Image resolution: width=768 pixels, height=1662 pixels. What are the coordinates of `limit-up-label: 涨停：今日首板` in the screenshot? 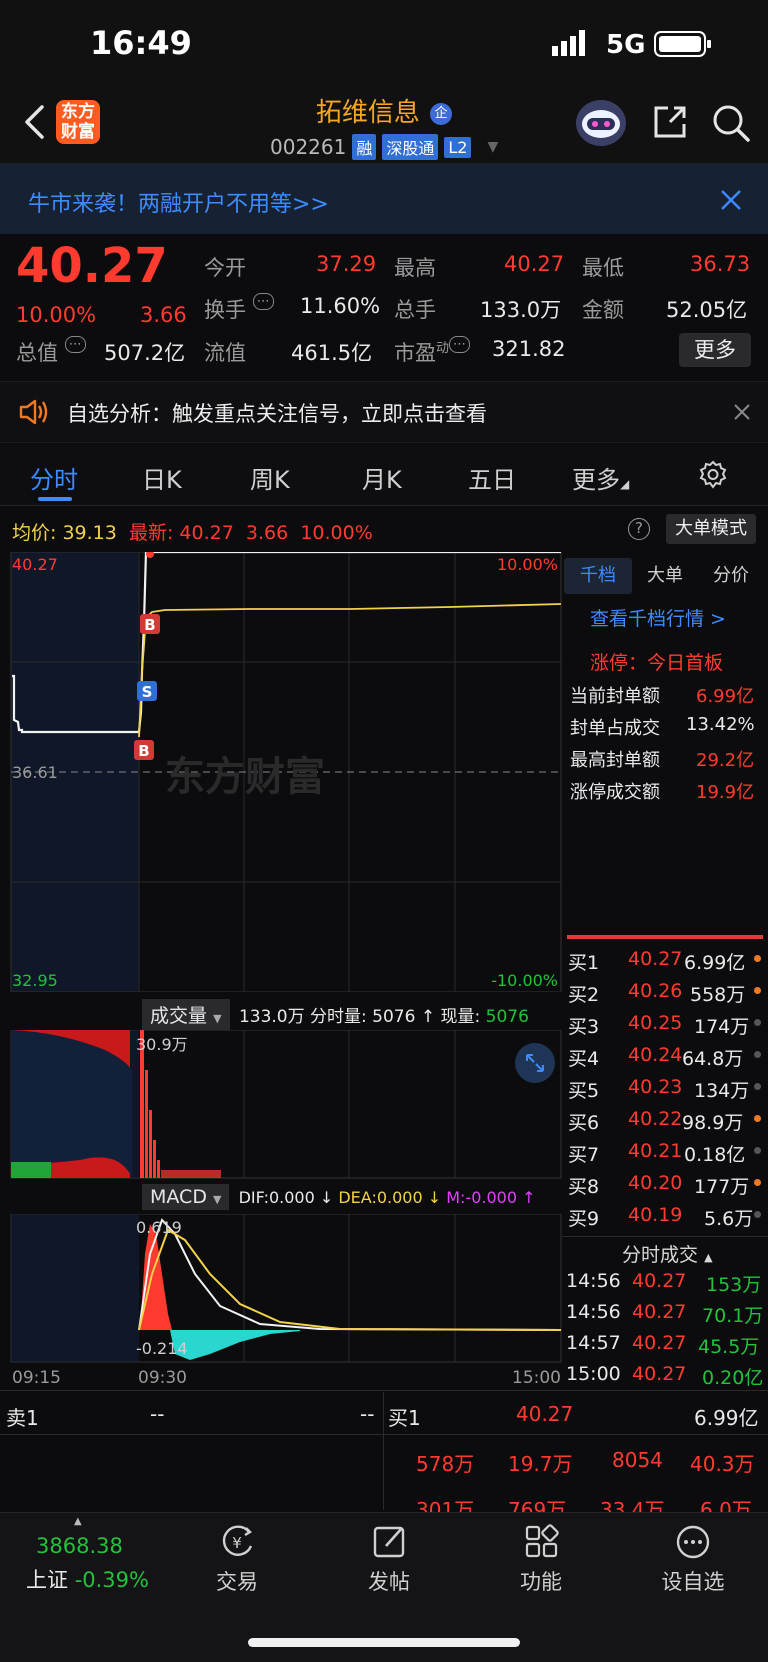 It's located at (657, 663).